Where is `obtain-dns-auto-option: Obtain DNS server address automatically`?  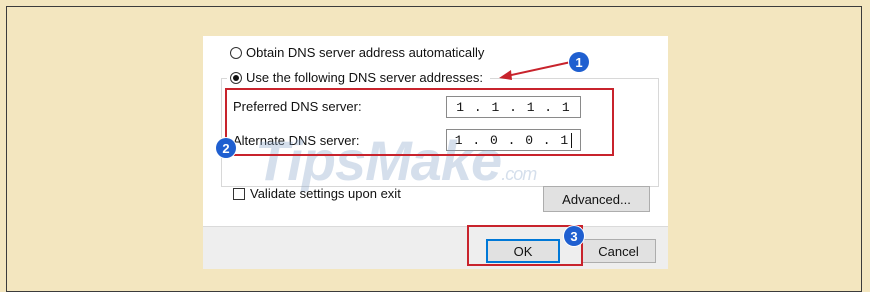
obtain-dns-auto-option: Obtain DNS server address automatically is located at coordinates (357, 52).